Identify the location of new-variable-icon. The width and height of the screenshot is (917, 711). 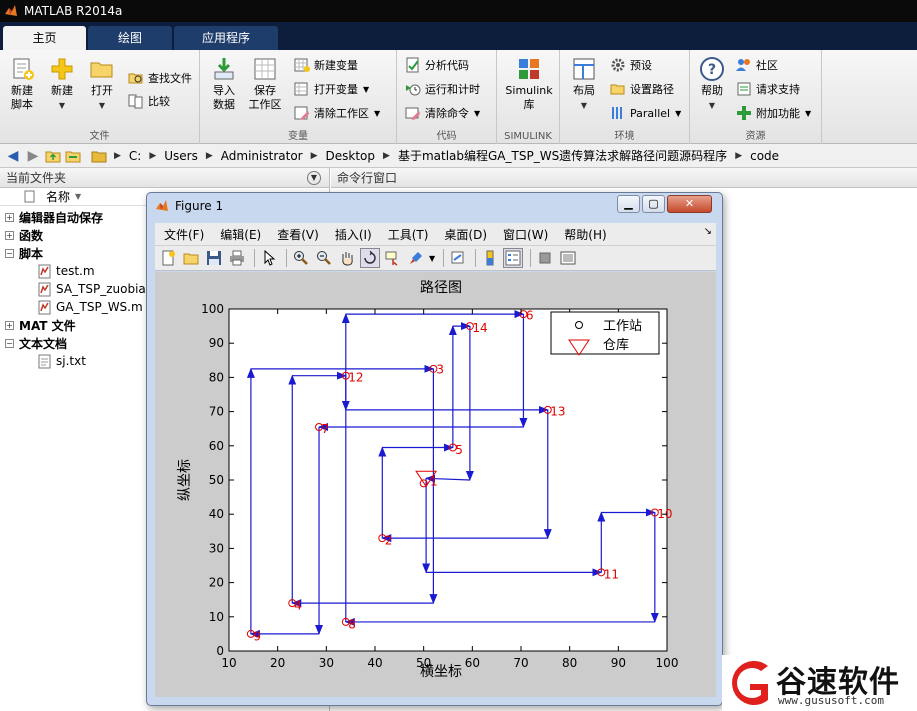
(302, 65).